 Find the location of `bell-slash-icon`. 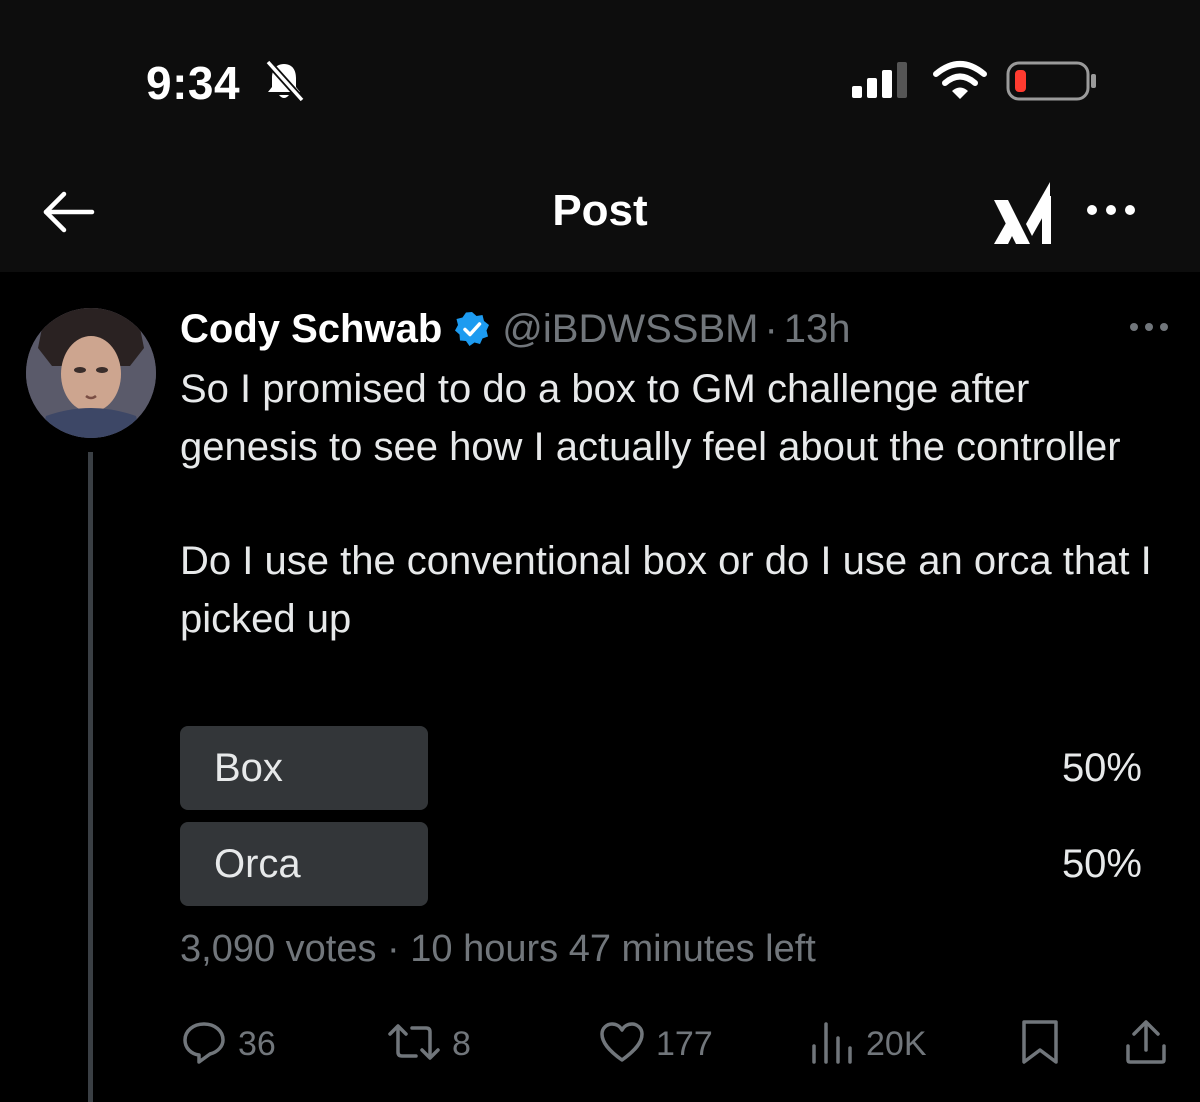

bell-slash-icon is located at coordinates (284, 83).